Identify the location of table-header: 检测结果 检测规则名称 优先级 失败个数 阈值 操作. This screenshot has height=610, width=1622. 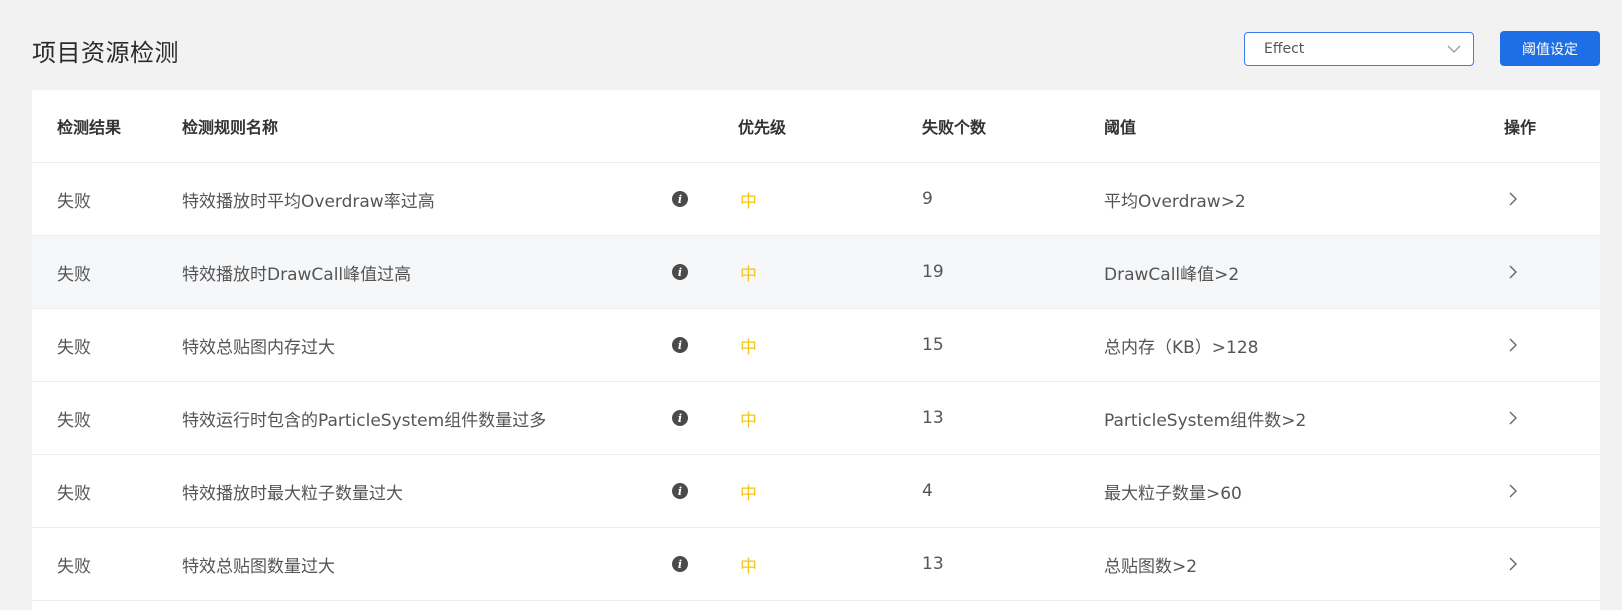
(816, 126).